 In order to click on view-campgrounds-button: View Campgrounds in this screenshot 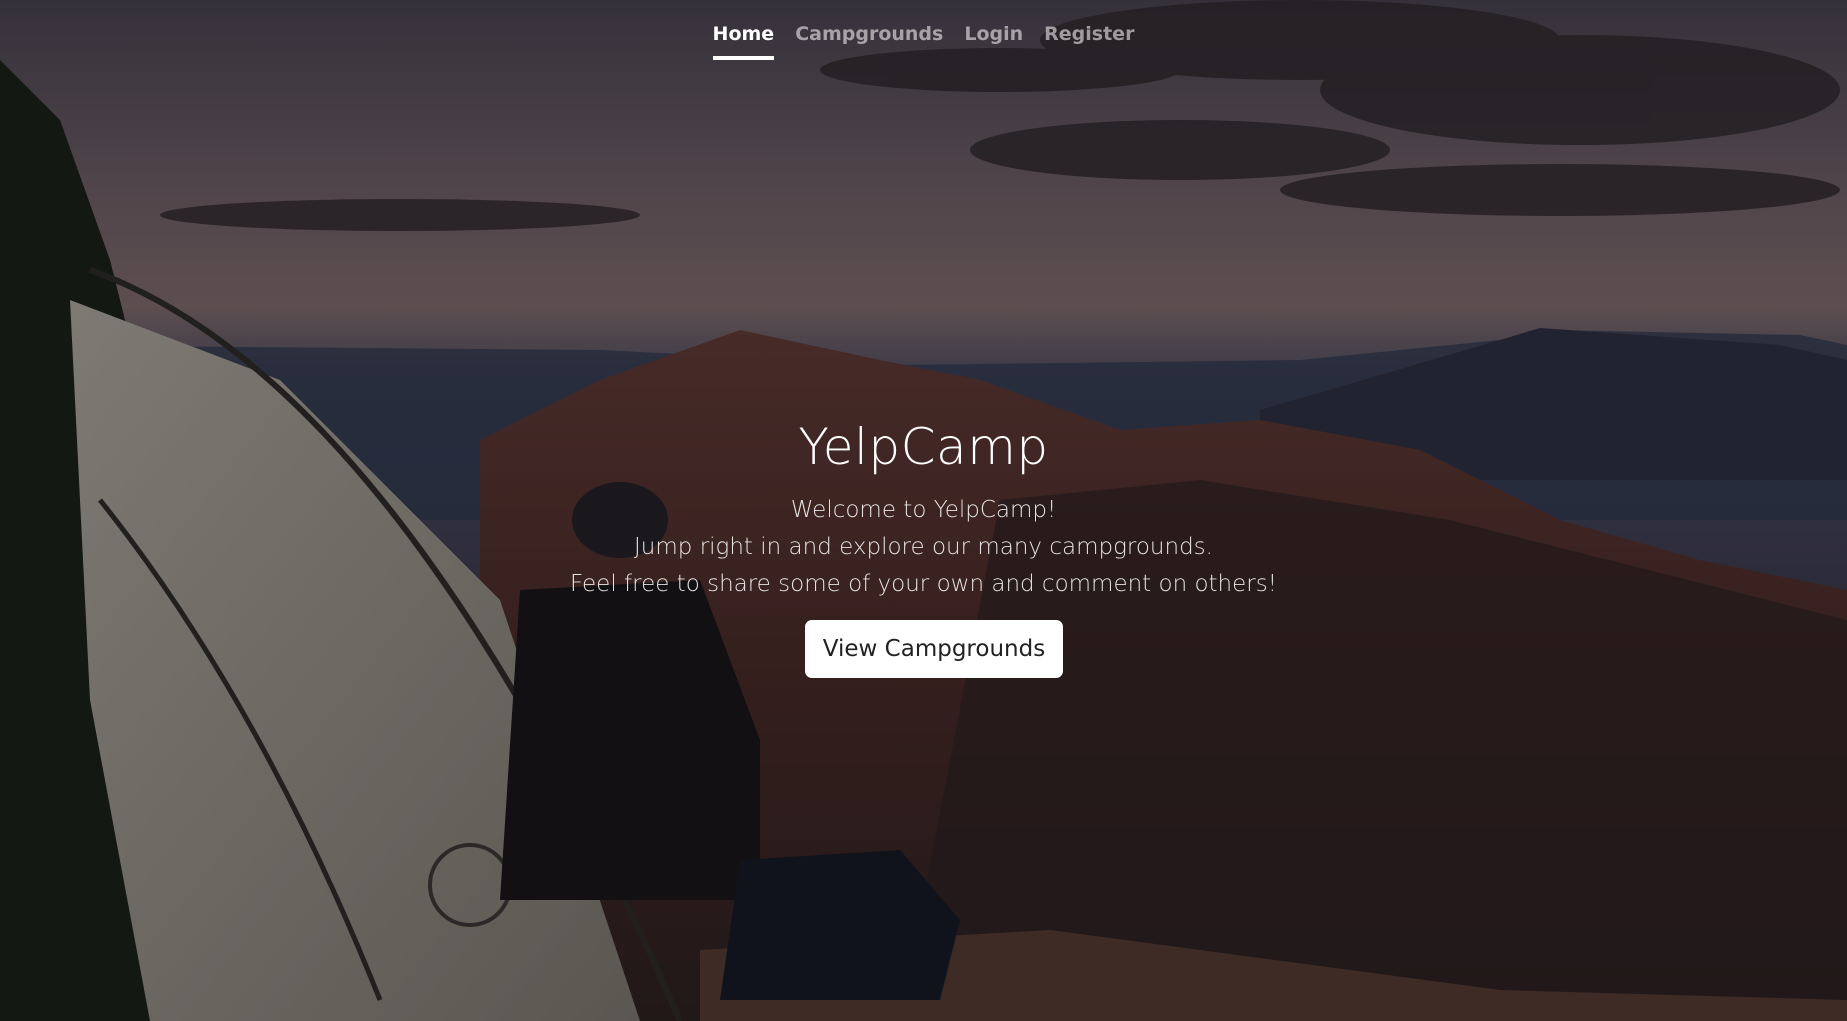, I will do `click(934, 649)`.